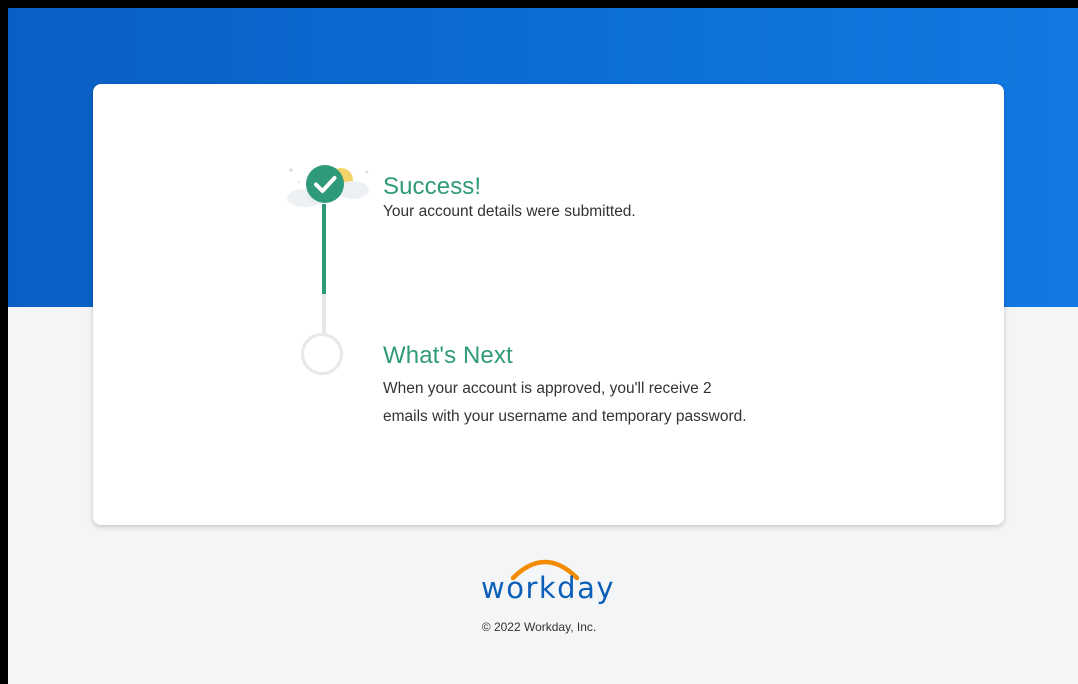 The height and width of the screenshot is (684, 1078). I want to click on workday-logo: workday, so click(548, 581).